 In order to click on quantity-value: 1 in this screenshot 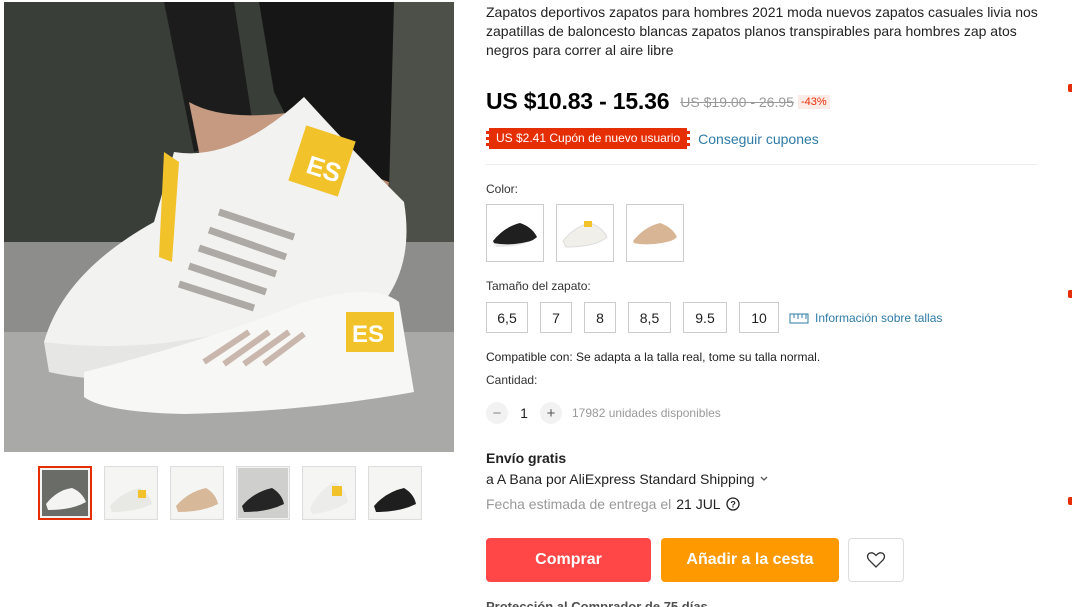, I will do `click(524, 413)`.